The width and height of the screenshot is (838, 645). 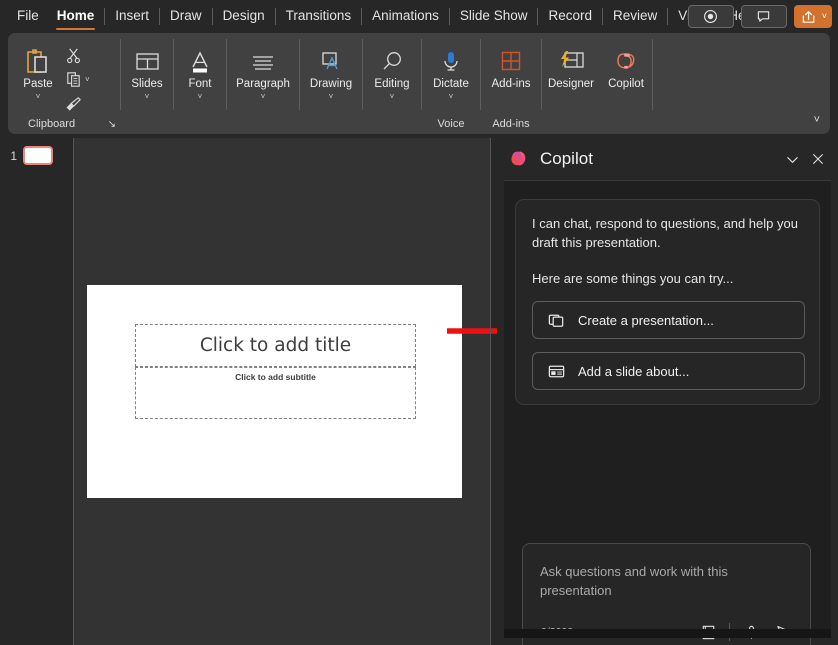 I want to click on tab-slide-show: Slide Show, so click(x=494, y=16).